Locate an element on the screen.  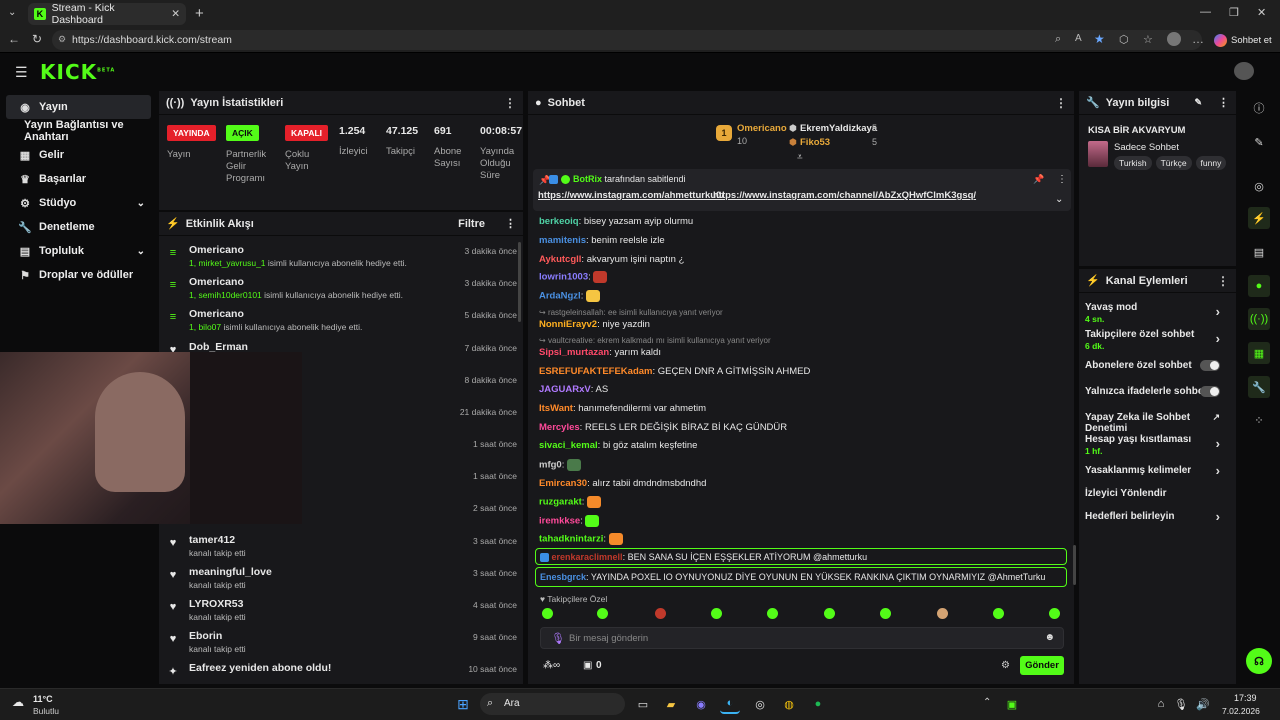
channel-action-item: Yavaş mod 4 sn. › is located at coordinates (1157, 313).